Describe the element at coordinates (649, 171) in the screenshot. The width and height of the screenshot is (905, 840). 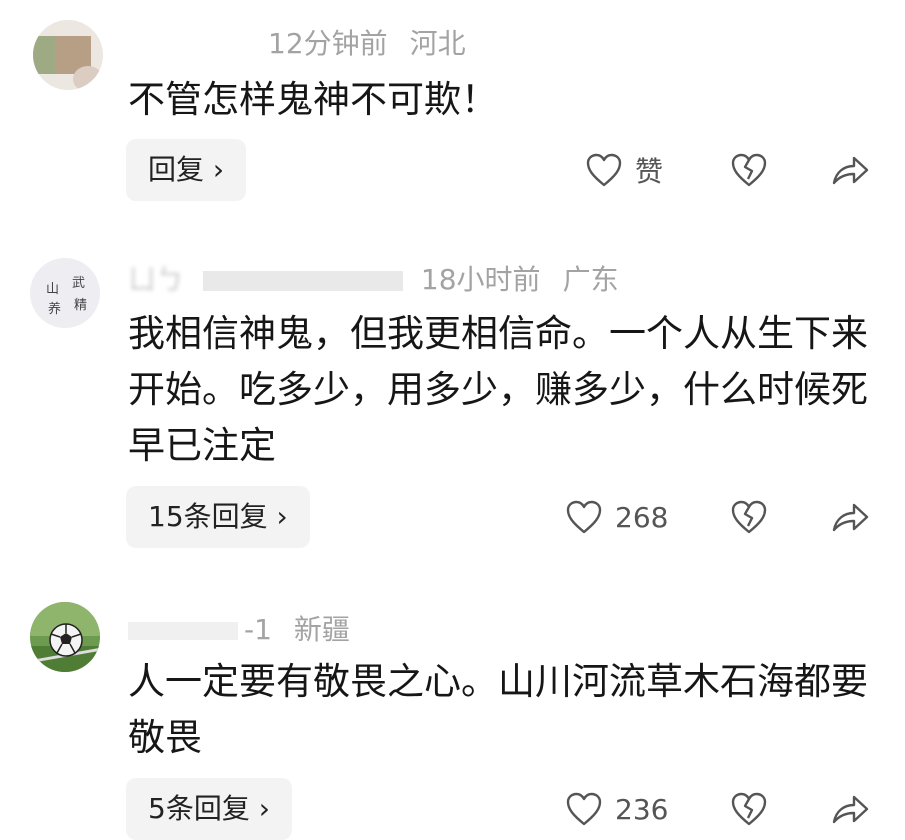
I see `like-label: 赞` at that location.